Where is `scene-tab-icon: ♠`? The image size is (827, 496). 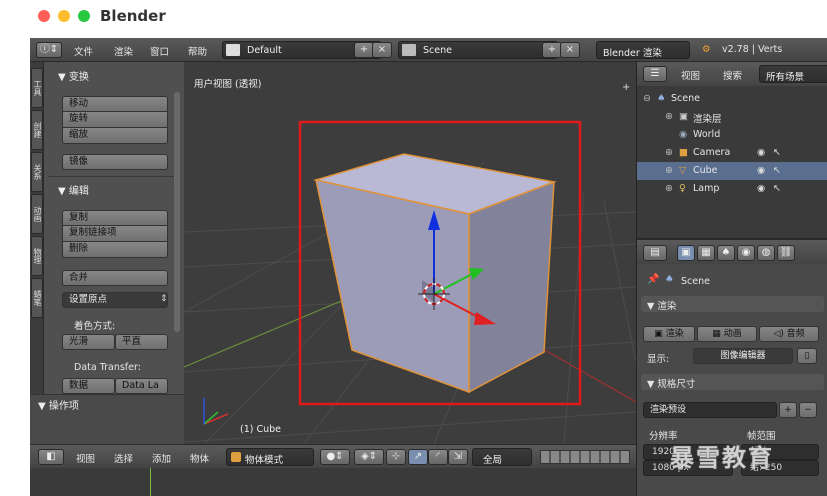 scene-tab-icon: ♠ is located at coordinates (726, 253).